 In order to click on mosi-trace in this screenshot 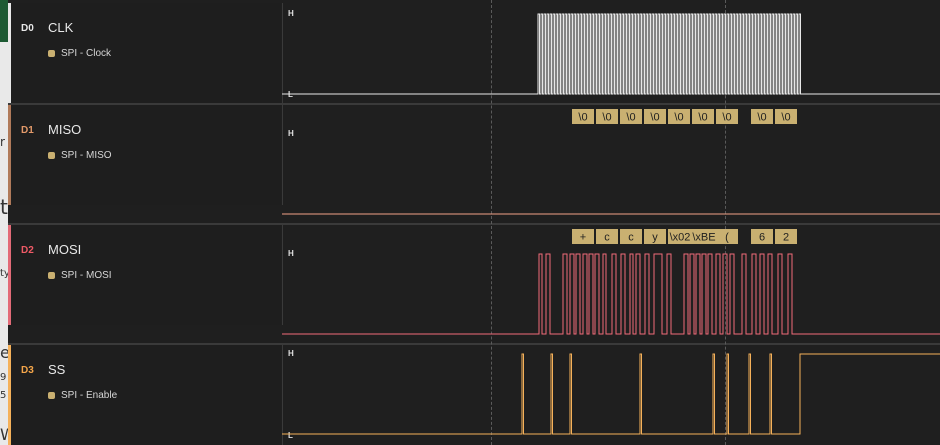, I will do `click(611, 294)`.